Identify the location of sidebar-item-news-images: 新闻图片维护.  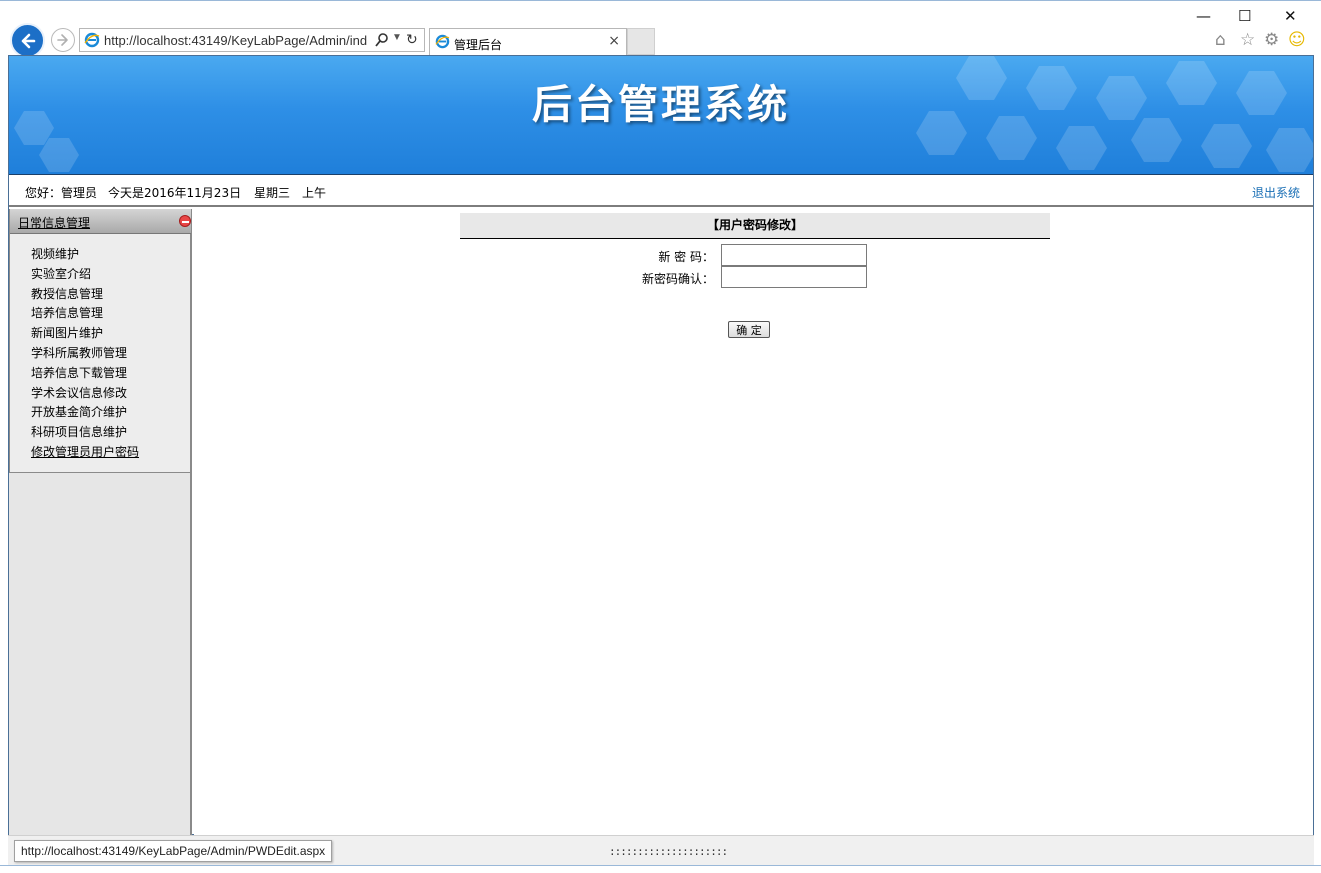
(100, 334).